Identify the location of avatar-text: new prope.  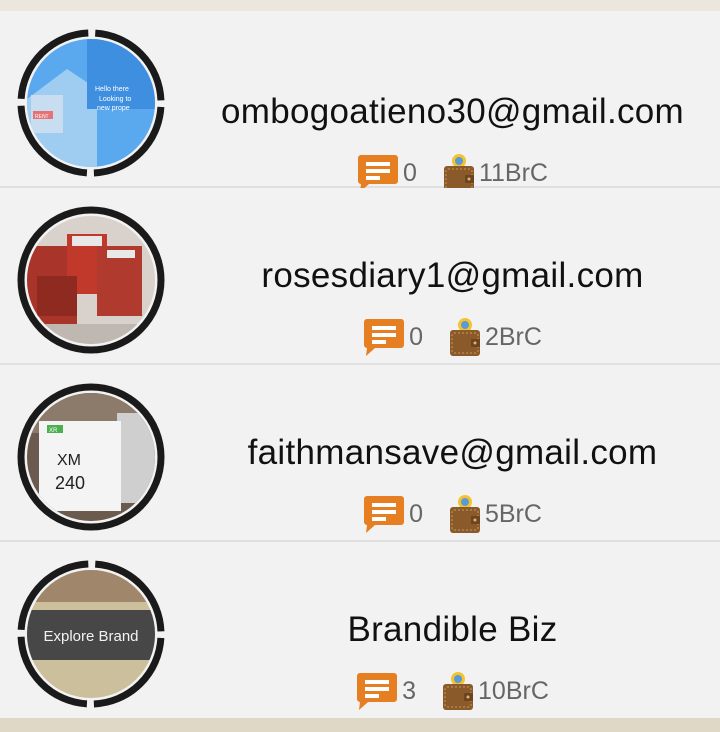
(113, 108).